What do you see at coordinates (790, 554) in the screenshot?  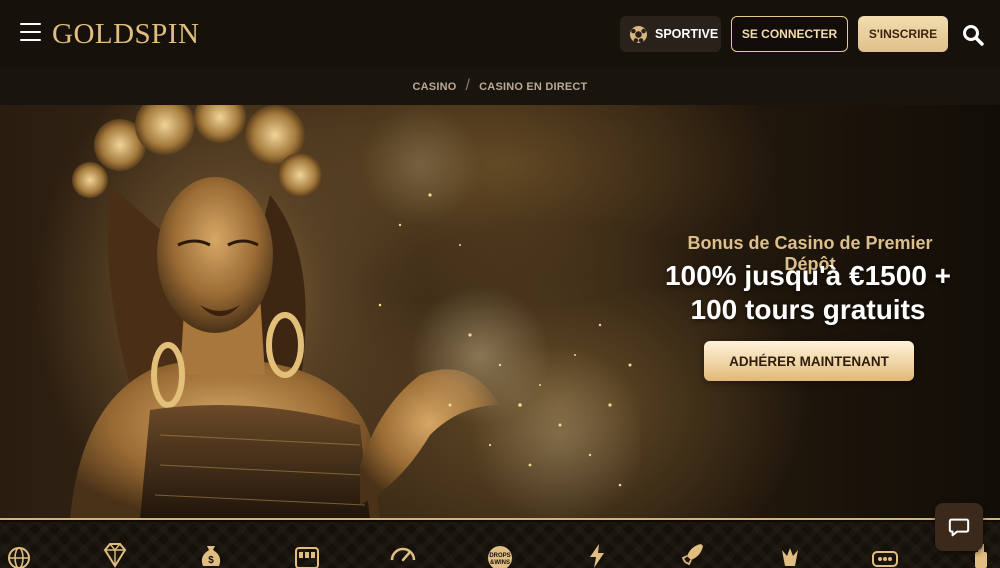 I see `crown-cards-icon` at bounding box center [790, 554].